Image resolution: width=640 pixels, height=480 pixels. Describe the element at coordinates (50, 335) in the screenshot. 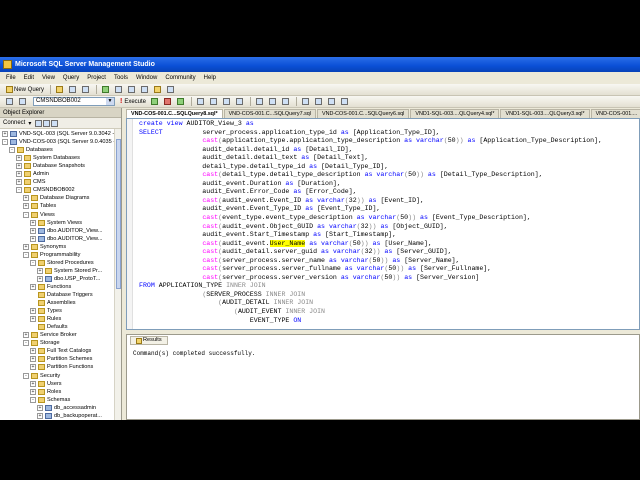

I see `tree-node: + Service Broker` at that location.